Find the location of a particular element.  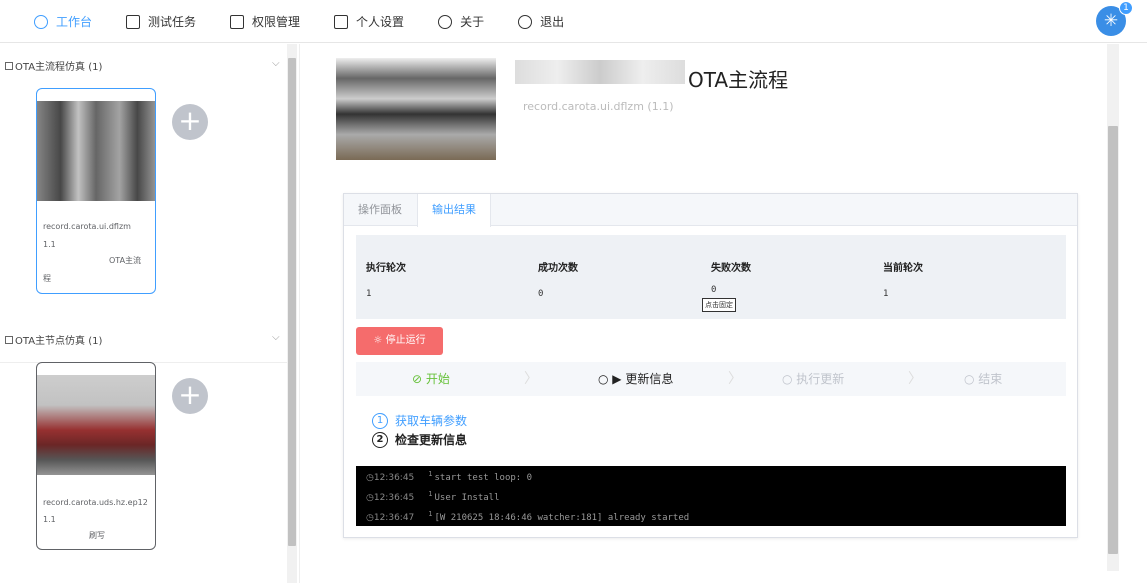

nav-menu: 工作台 测试任务 权限管理 个人设置 关于 退出 is located at coordinates (316, 21).